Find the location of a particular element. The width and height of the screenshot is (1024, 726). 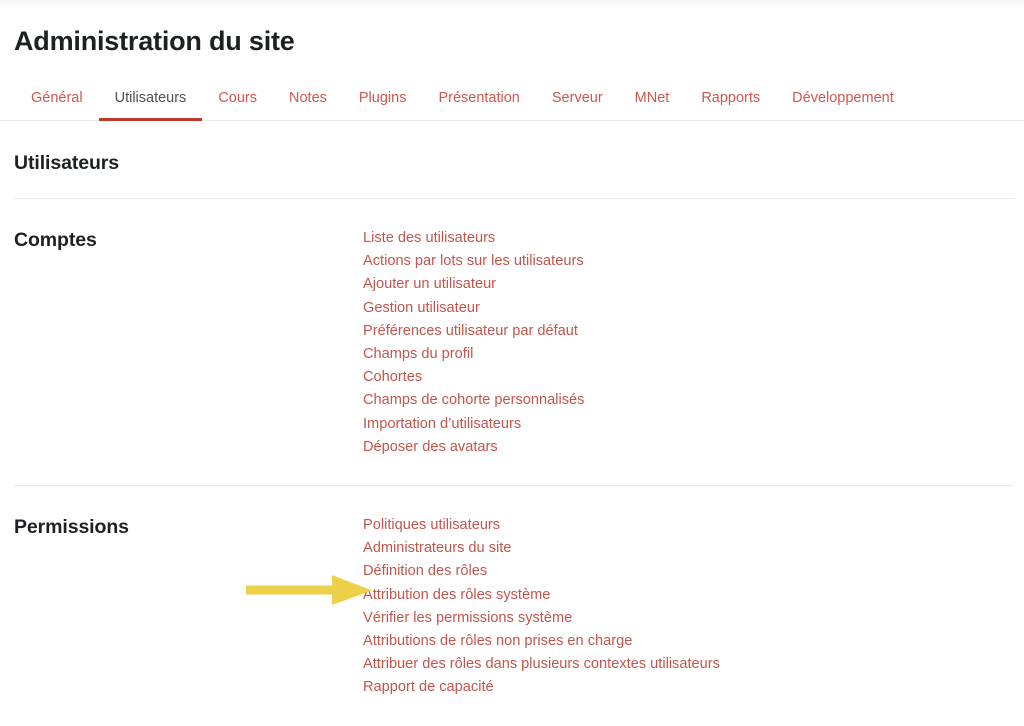

section-heading: Utilisateurs is located at coordinates (67, 163).